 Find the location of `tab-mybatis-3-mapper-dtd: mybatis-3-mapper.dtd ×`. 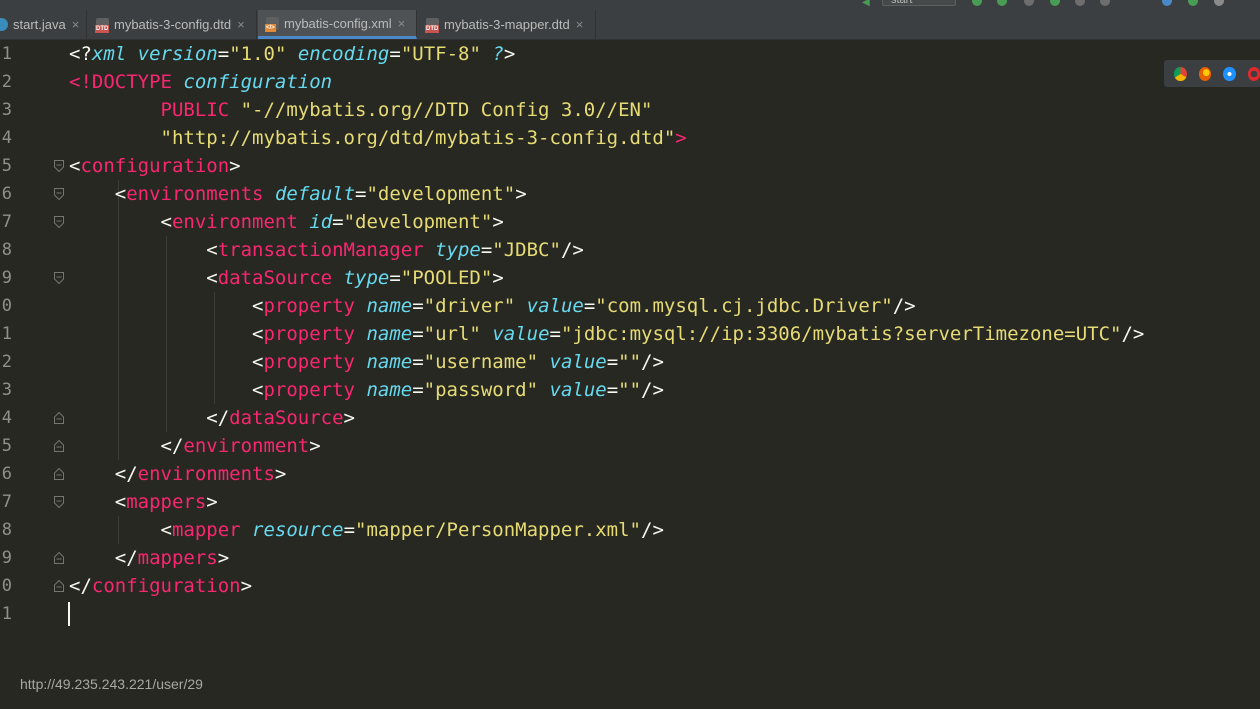

tab-mybatis-3-mapper-dtd: mybatis-3-mapper.dtd × is located at coordinates (507, 24).